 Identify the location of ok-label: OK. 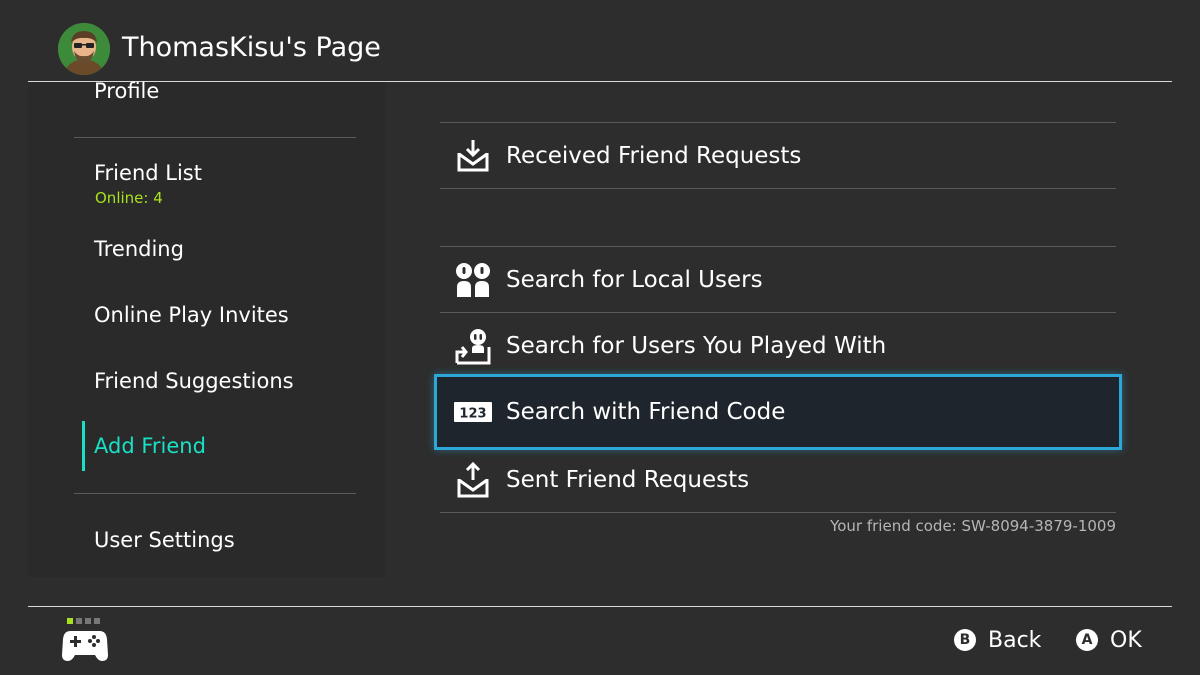
(1126, 640).